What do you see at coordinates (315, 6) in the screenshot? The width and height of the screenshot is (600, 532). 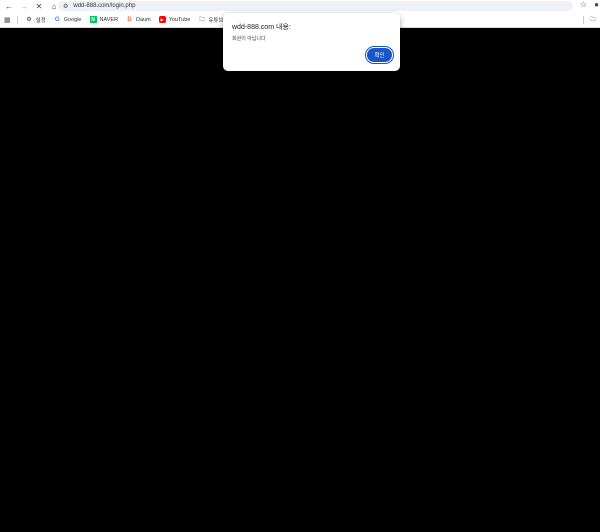 I see `address-bar: ⚙ wdd-888.com/login.php` at bounding box center [315, 6].